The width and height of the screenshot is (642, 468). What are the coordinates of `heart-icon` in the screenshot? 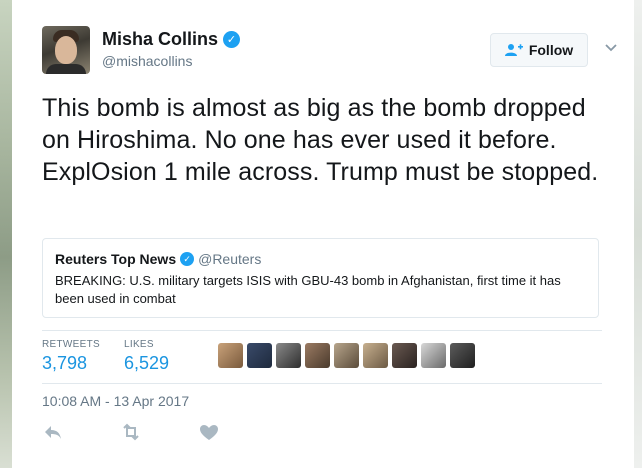 It's located at (209, 432).